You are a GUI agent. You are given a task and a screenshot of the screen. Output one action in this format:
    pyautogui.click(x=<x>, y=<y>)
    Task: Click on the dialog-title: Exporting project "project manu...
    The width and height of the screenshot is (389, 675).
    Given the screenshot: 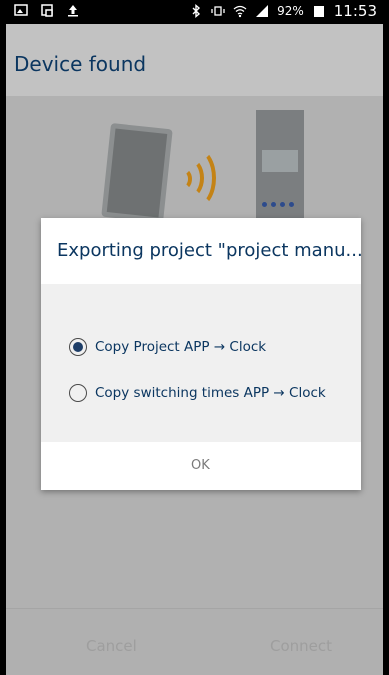 What is the action you would take?
    pyautogui.click(x=210, y=250)
    